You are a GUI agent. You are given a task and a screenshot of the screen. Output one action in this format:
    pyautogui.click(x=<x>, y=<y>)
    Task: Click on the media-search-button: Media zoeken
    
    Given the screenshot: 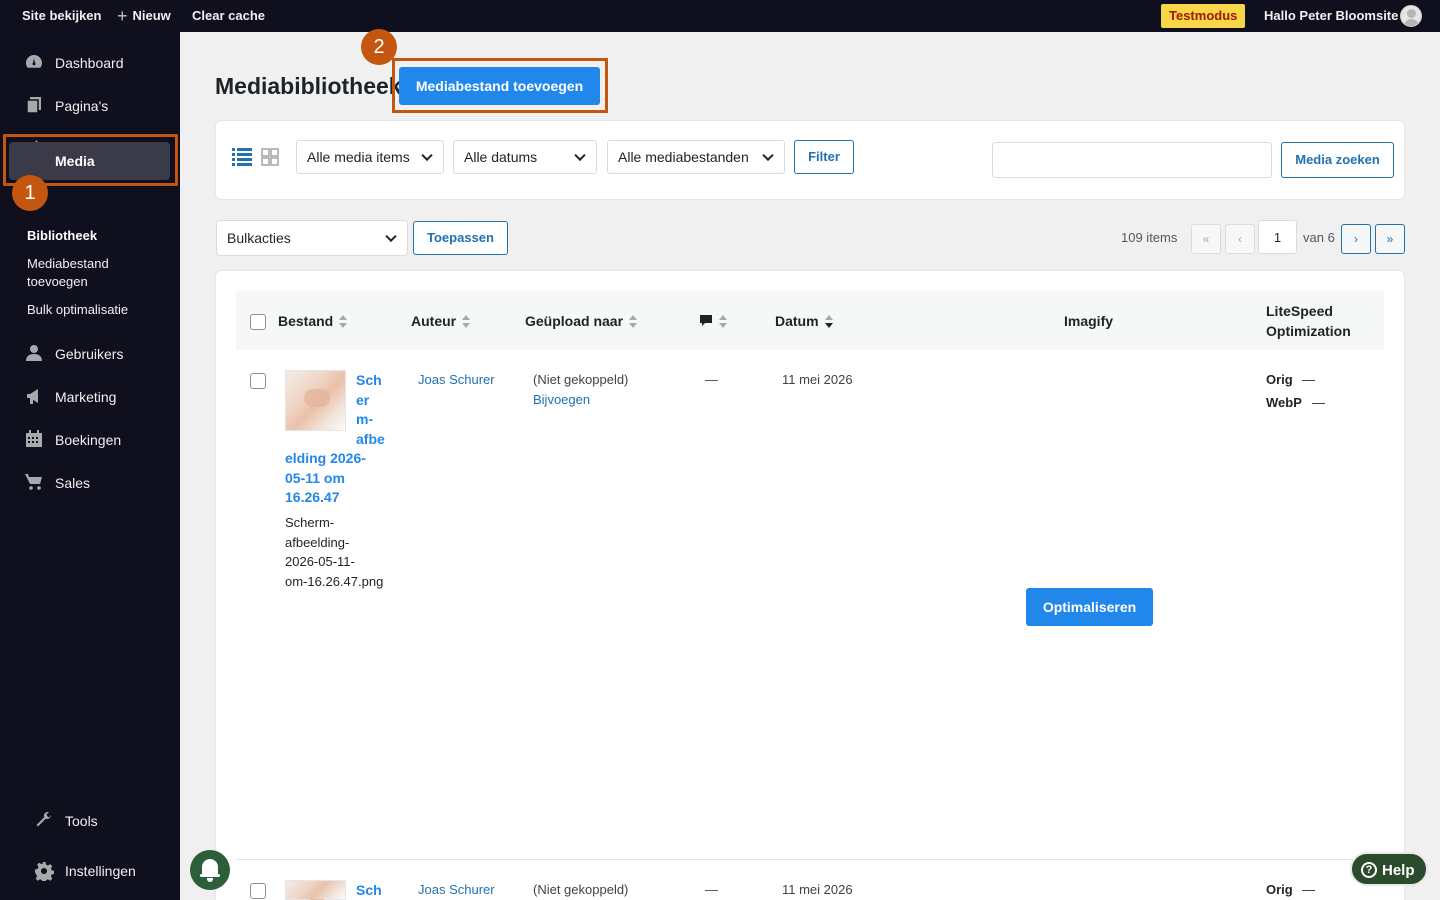 What is the action you would take?
    pyautogui.click(x=1337, y=160)
    